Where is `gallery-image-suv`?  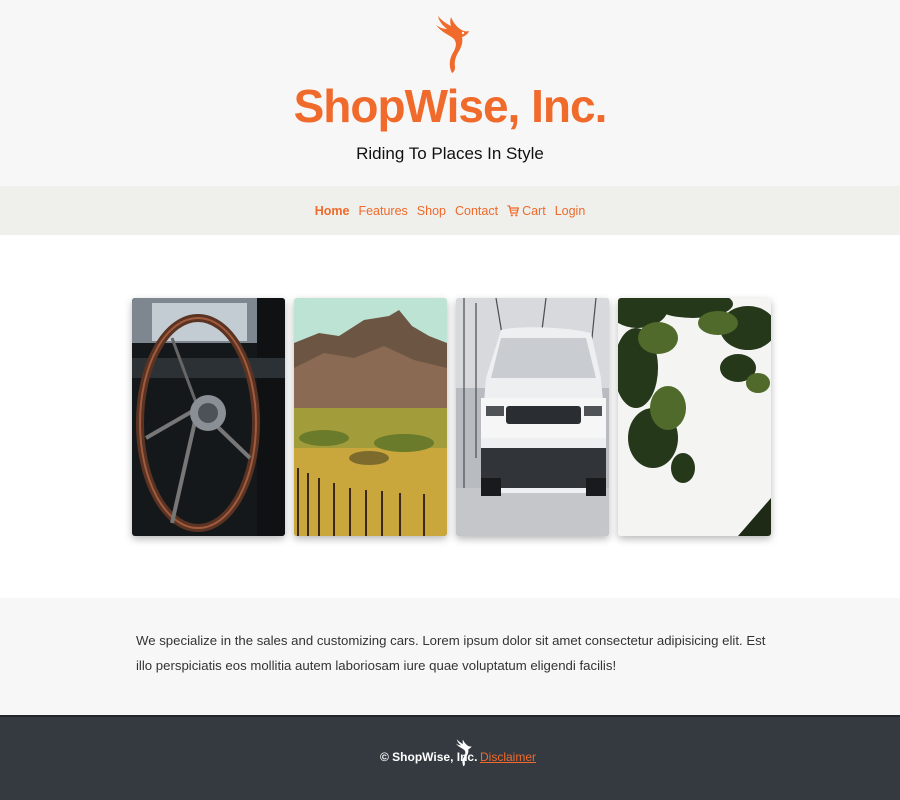 gallery-image-suv is located at coordinates (532, 417).